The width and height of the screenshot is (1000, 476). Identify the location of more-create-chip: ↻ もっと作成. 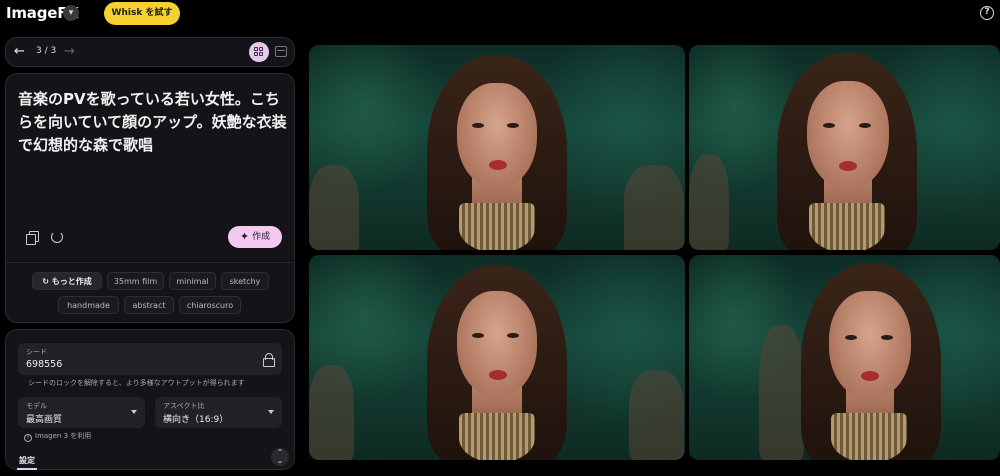
(67, 281).